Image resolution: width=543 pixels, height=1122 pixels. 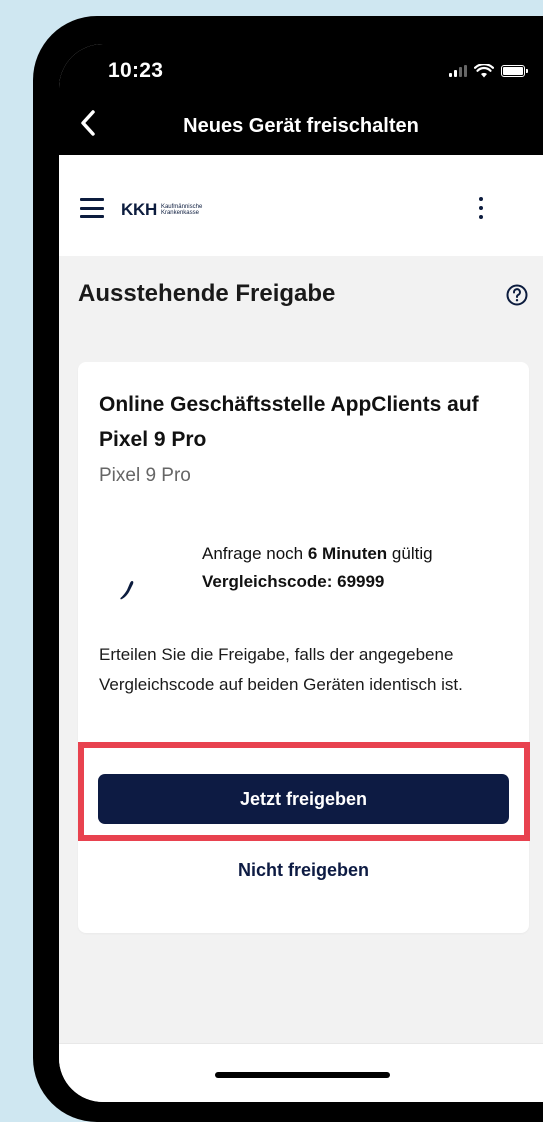 I want to click on bottom-bar, so click(x=301, y=1072).